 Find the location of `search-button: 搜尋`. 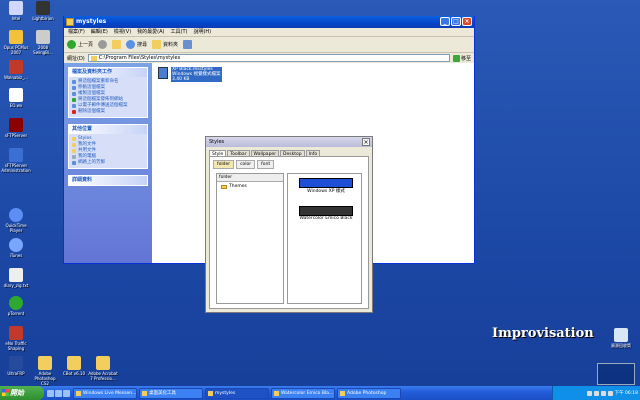

search-button: 搜尋 is located at coordinates (136, 44).